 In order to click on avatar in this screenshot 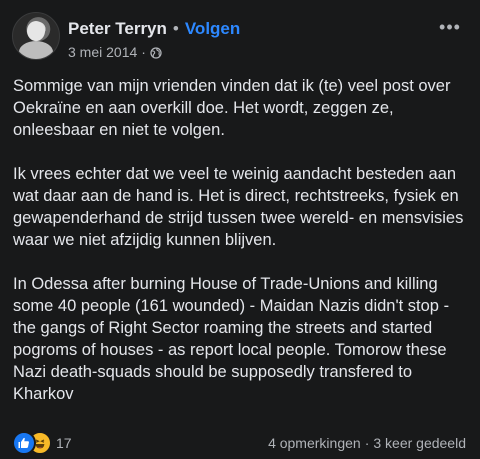, I will do `click(36, 36)`.